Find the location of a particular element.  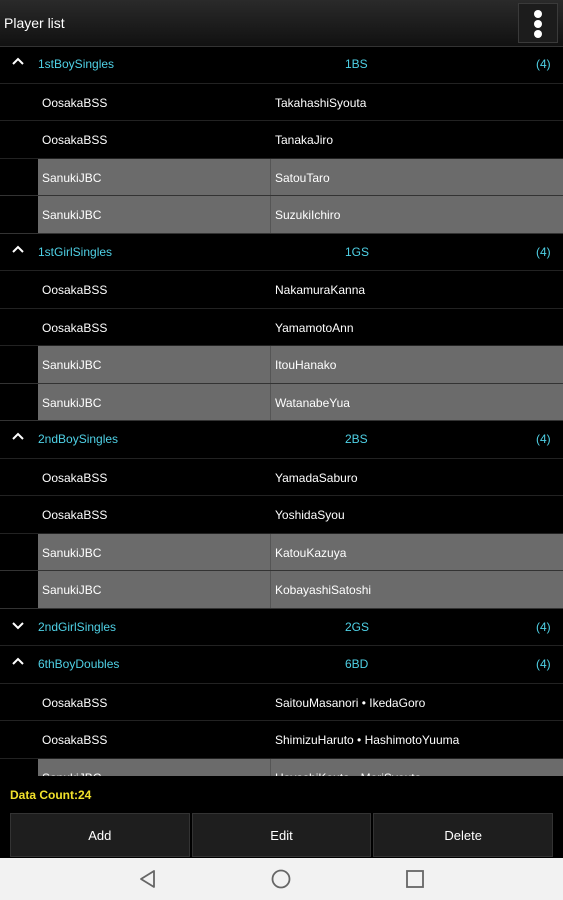

player-row: SanukiJBC KatouKazuya is located at coordinates (281, 552).